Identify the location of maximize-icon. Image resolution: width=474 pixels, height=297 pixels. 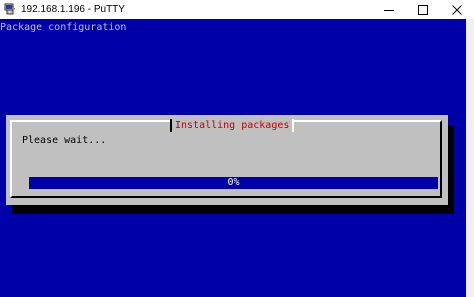
(423, 9).